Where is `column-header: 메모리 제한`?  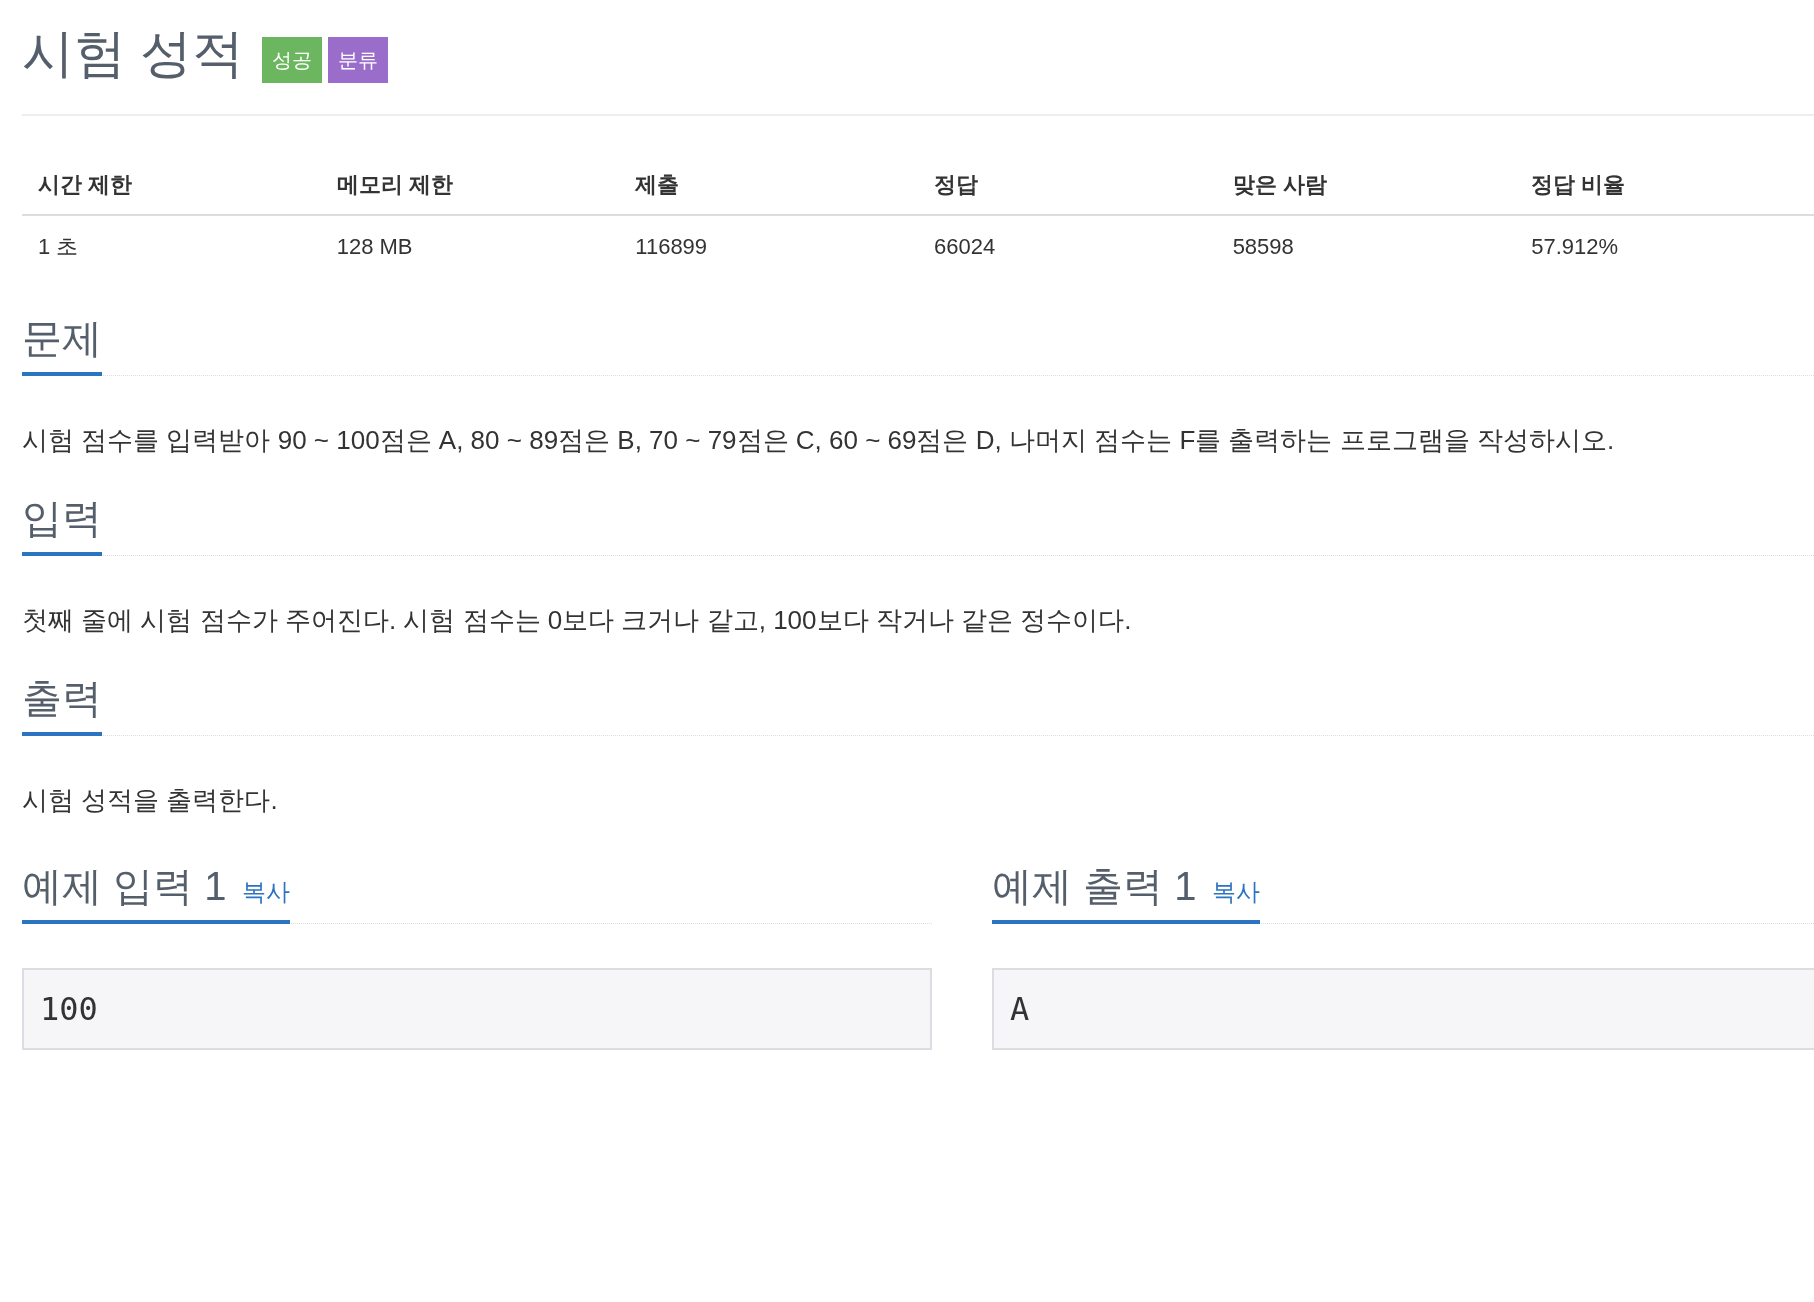
column-header: 메모리 제한 is located at coordinates (470, 186).